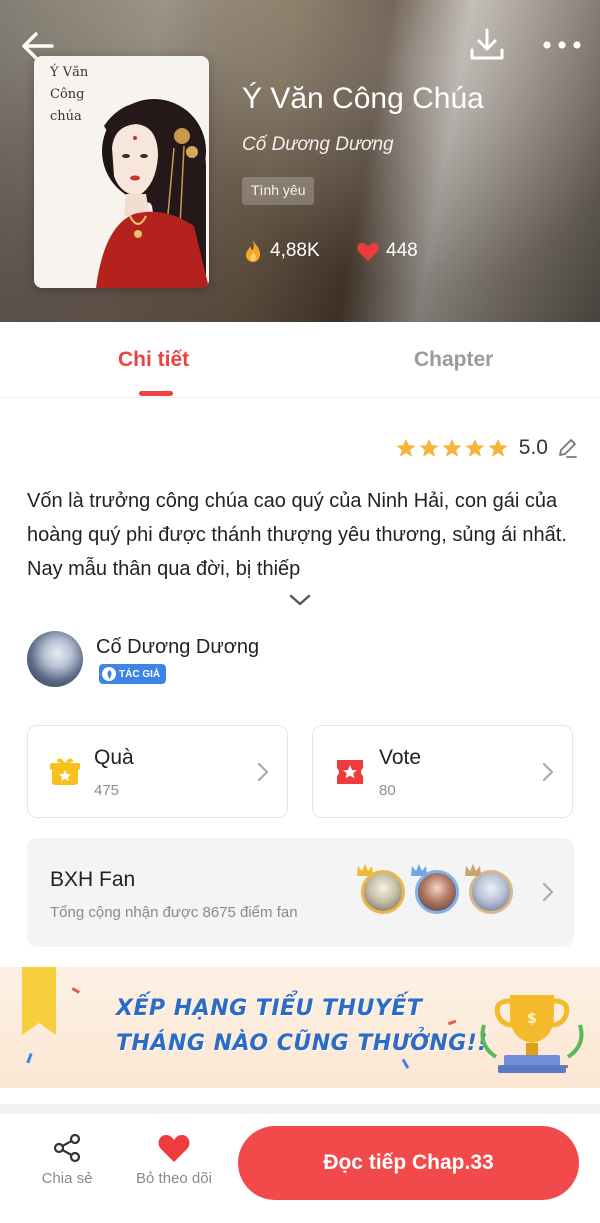  I want to click on vote-count: 80, so click(387, 790).